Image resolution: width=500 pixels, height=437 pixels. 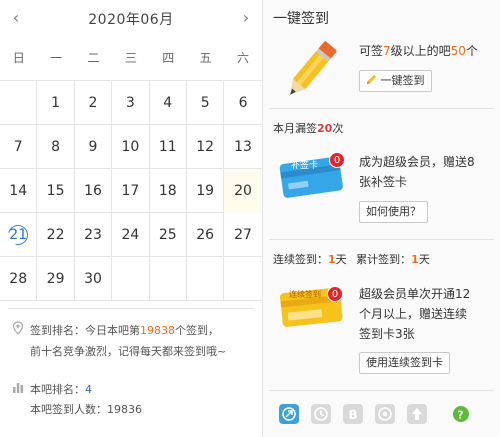 I want to click on calendar-day: 29, so click(x=56, y=279).